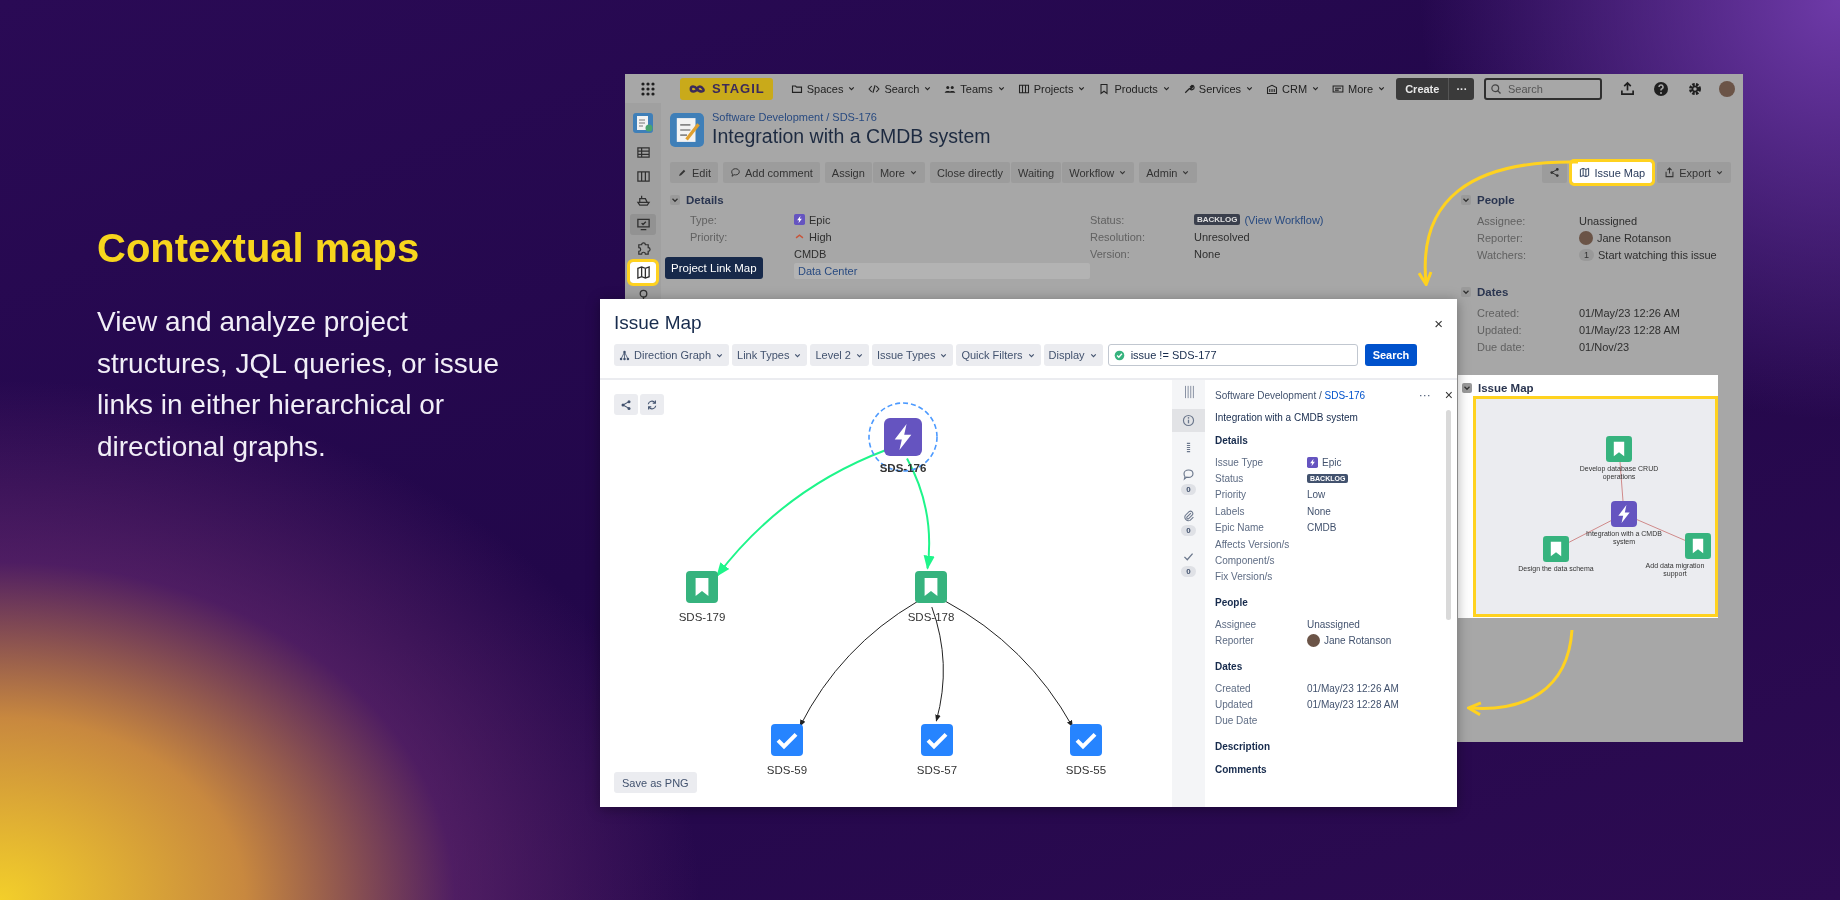 Image resolution: width=1840 pixels, height=900 pixels. Describe the element at coordinates (1461, 88) in the screenshot. I see `create-more-button: ···` at that location.